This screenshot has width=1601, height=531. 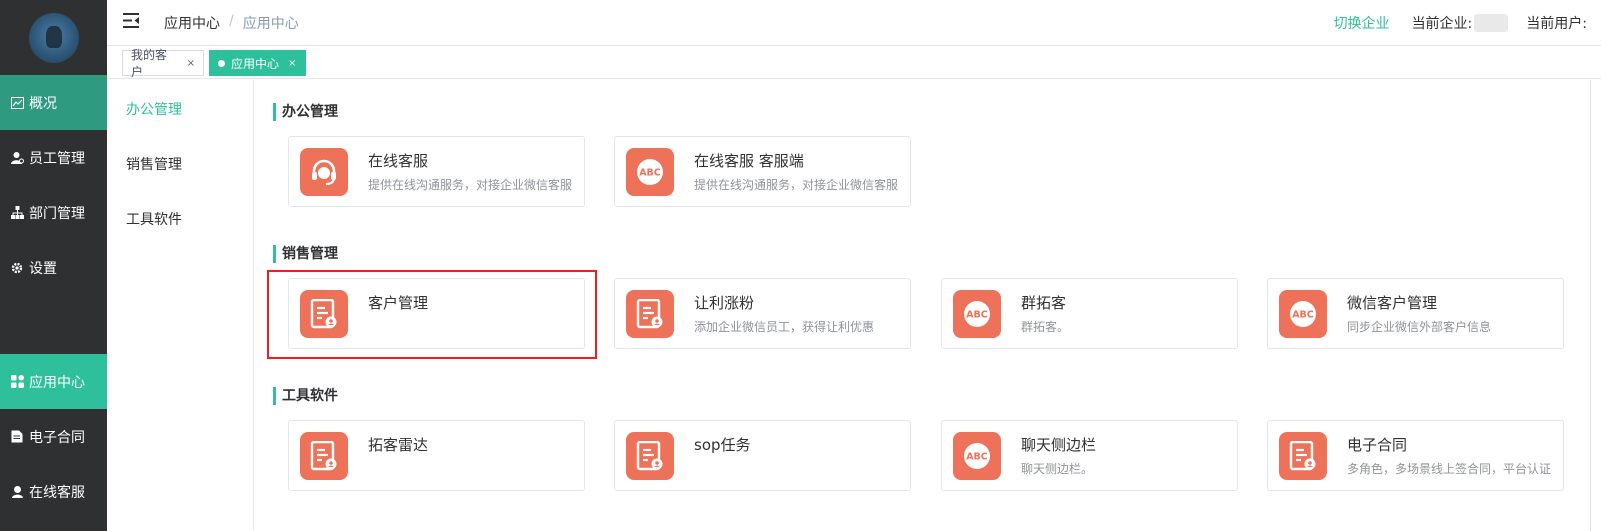 I want to click on sidebar: 概况 员工管理 部门管理 设置 应用中心 电子合同 在线客服, so click(x=53, y=265).